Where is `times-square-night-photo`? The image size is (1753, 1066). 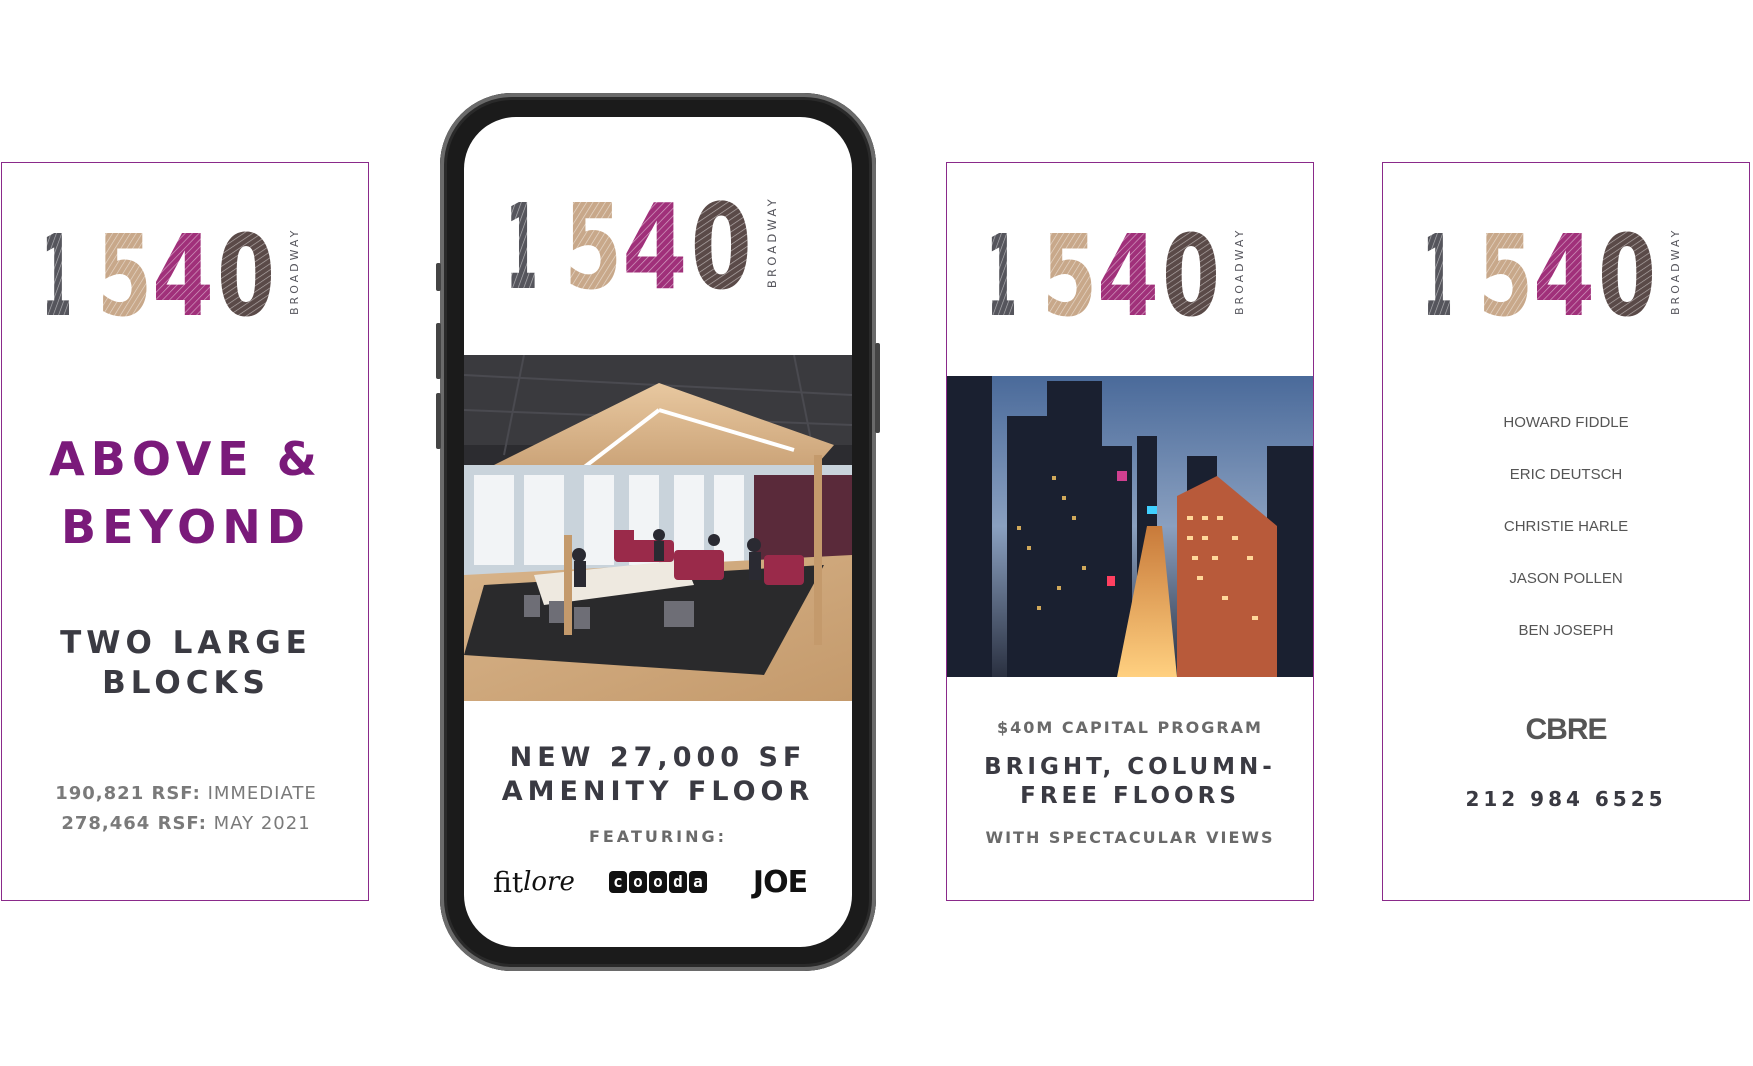 times-square-night-photo is located at coordinates (1130, 526).